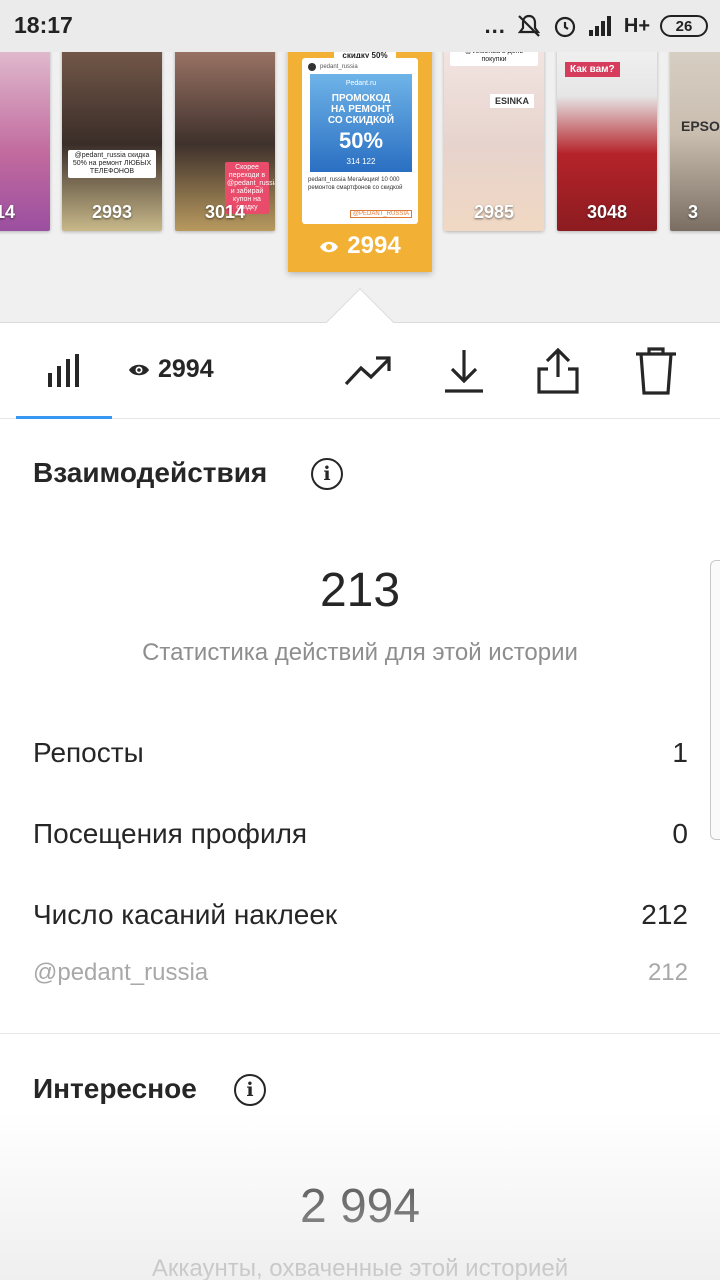  What do you see at coordinates (25, 134) in the screenshot?
I see `story-thumbnail: 214` at bounding box center [25, 134].